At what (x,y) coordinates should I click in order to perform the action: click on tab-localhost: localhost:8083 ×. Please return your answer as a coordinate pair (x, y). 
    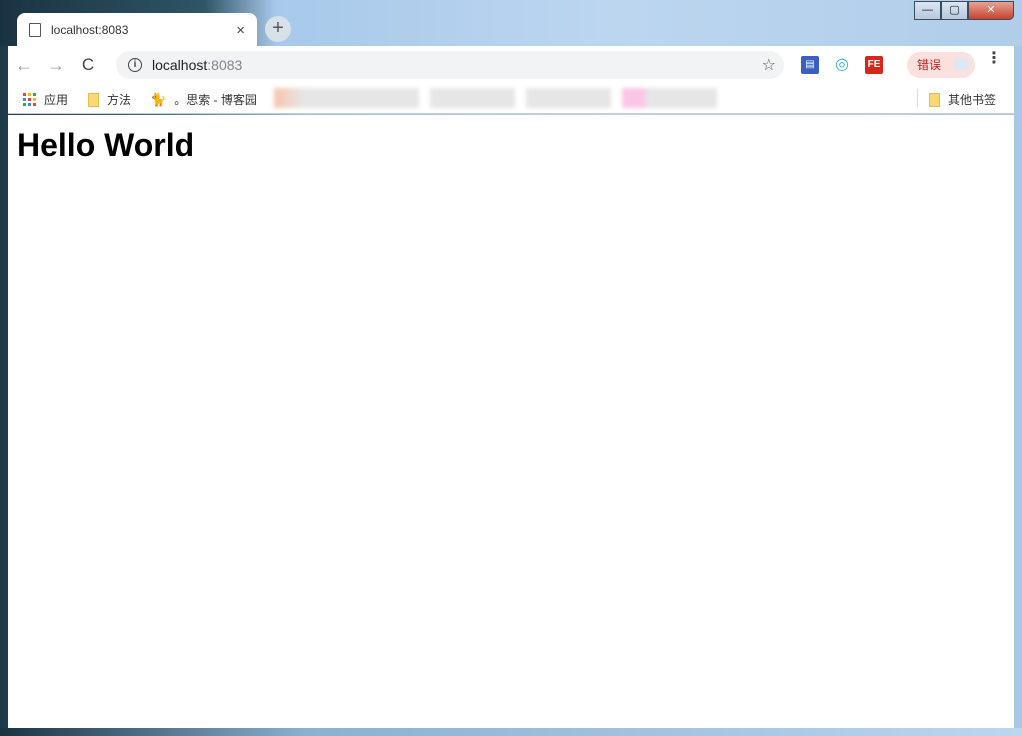
    Looking at the image, I should click on (137, 30).